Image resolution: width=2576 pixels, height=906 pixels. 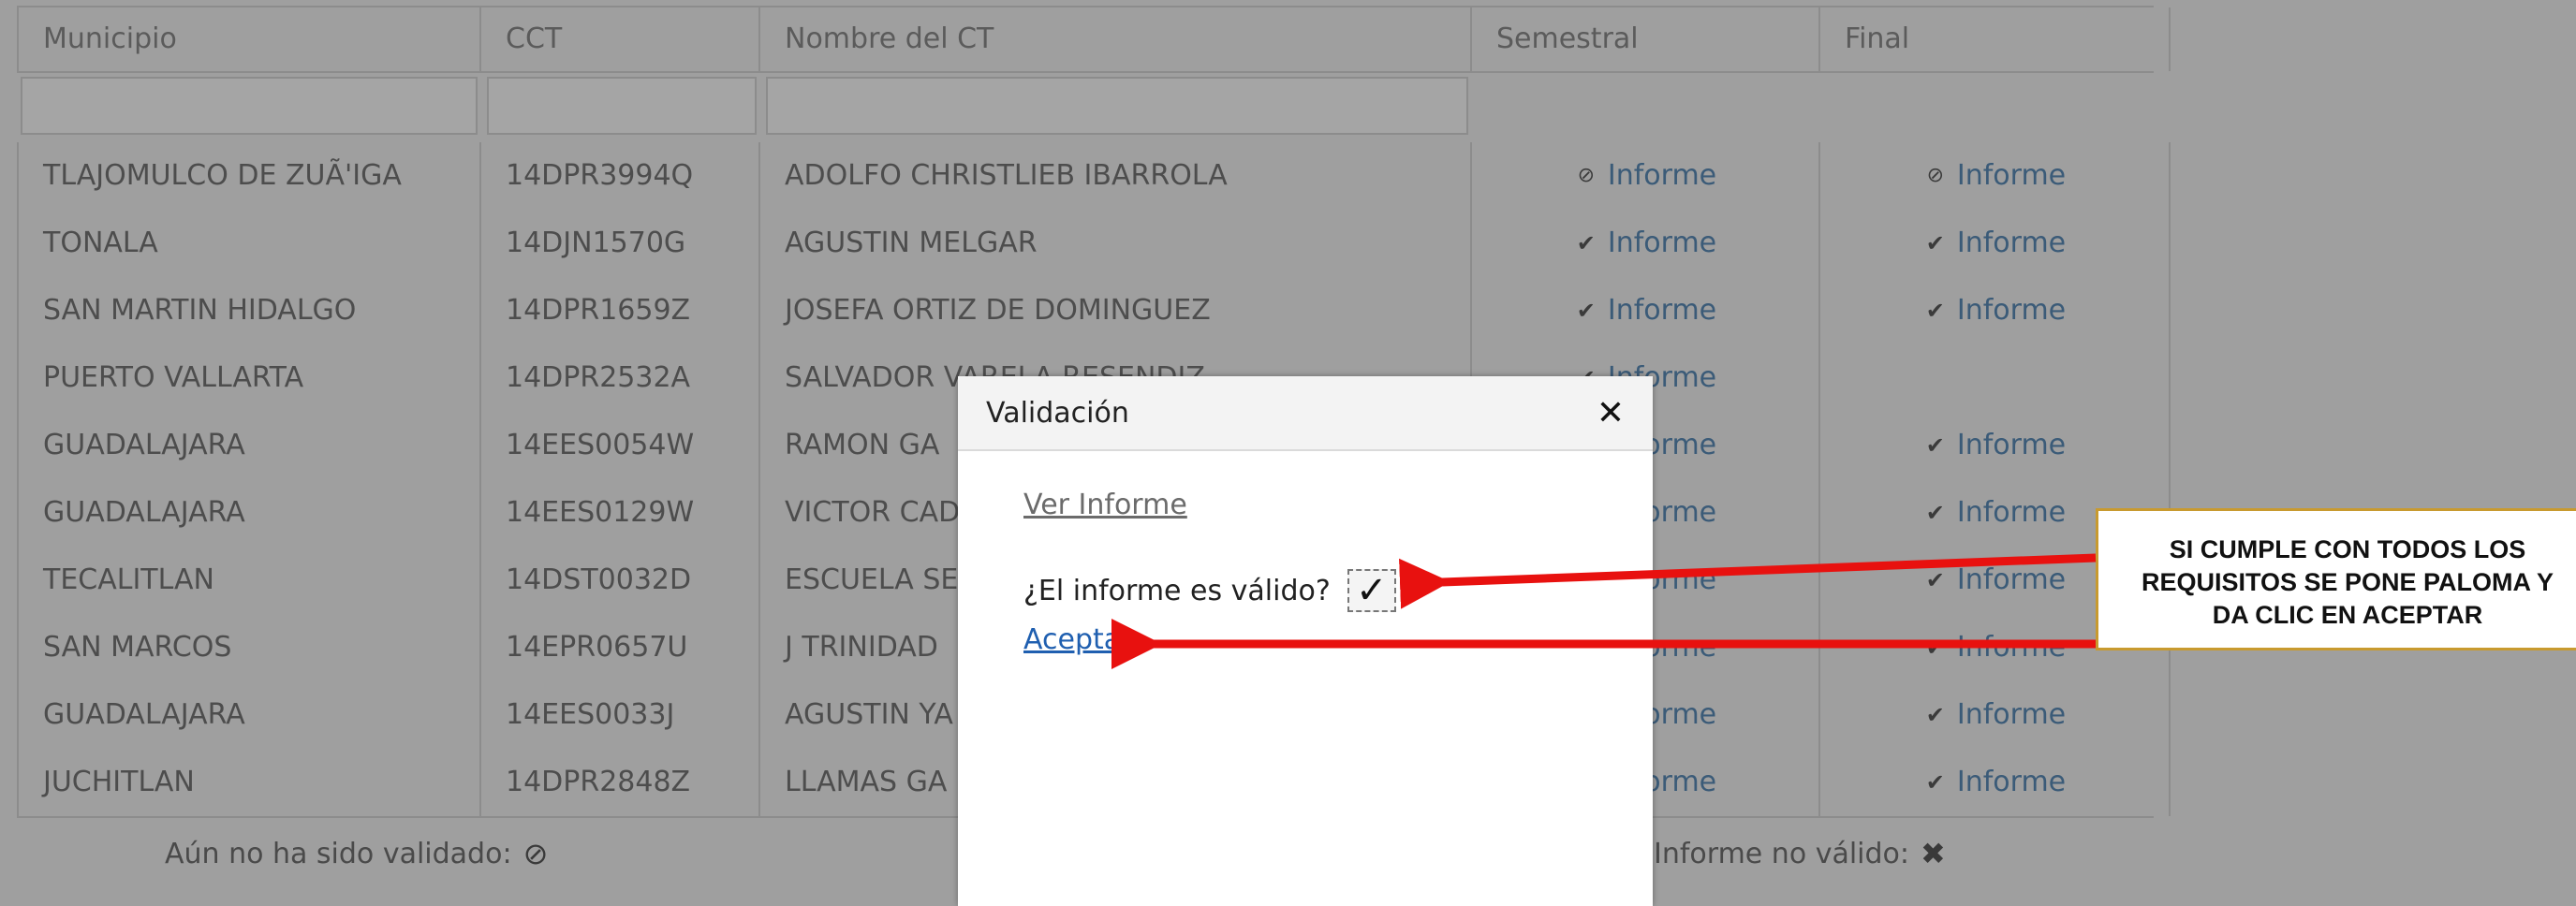 I want to click on arrow-to-checkbox, so click(x=1748, y=581).